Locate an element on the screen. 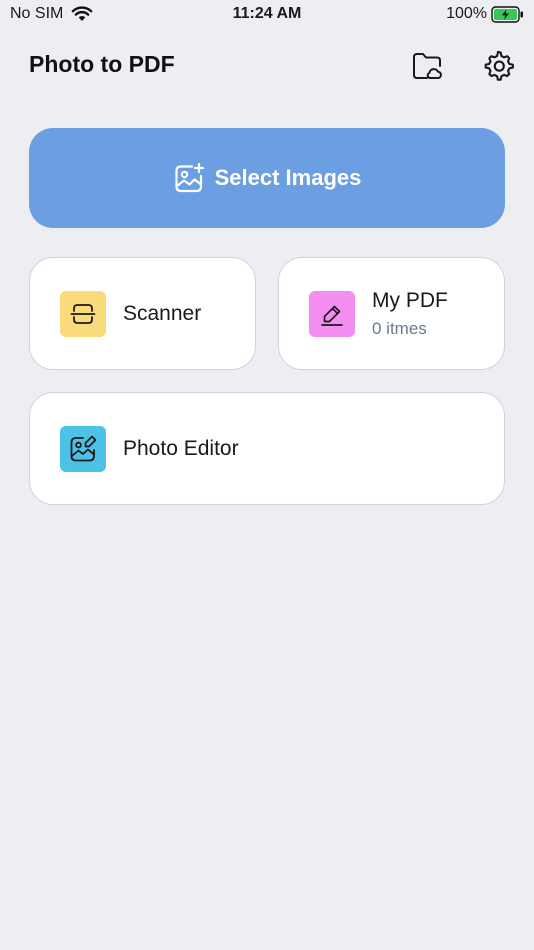  photo-editor-text: Photo Editor is located at coordinates (181, 449).